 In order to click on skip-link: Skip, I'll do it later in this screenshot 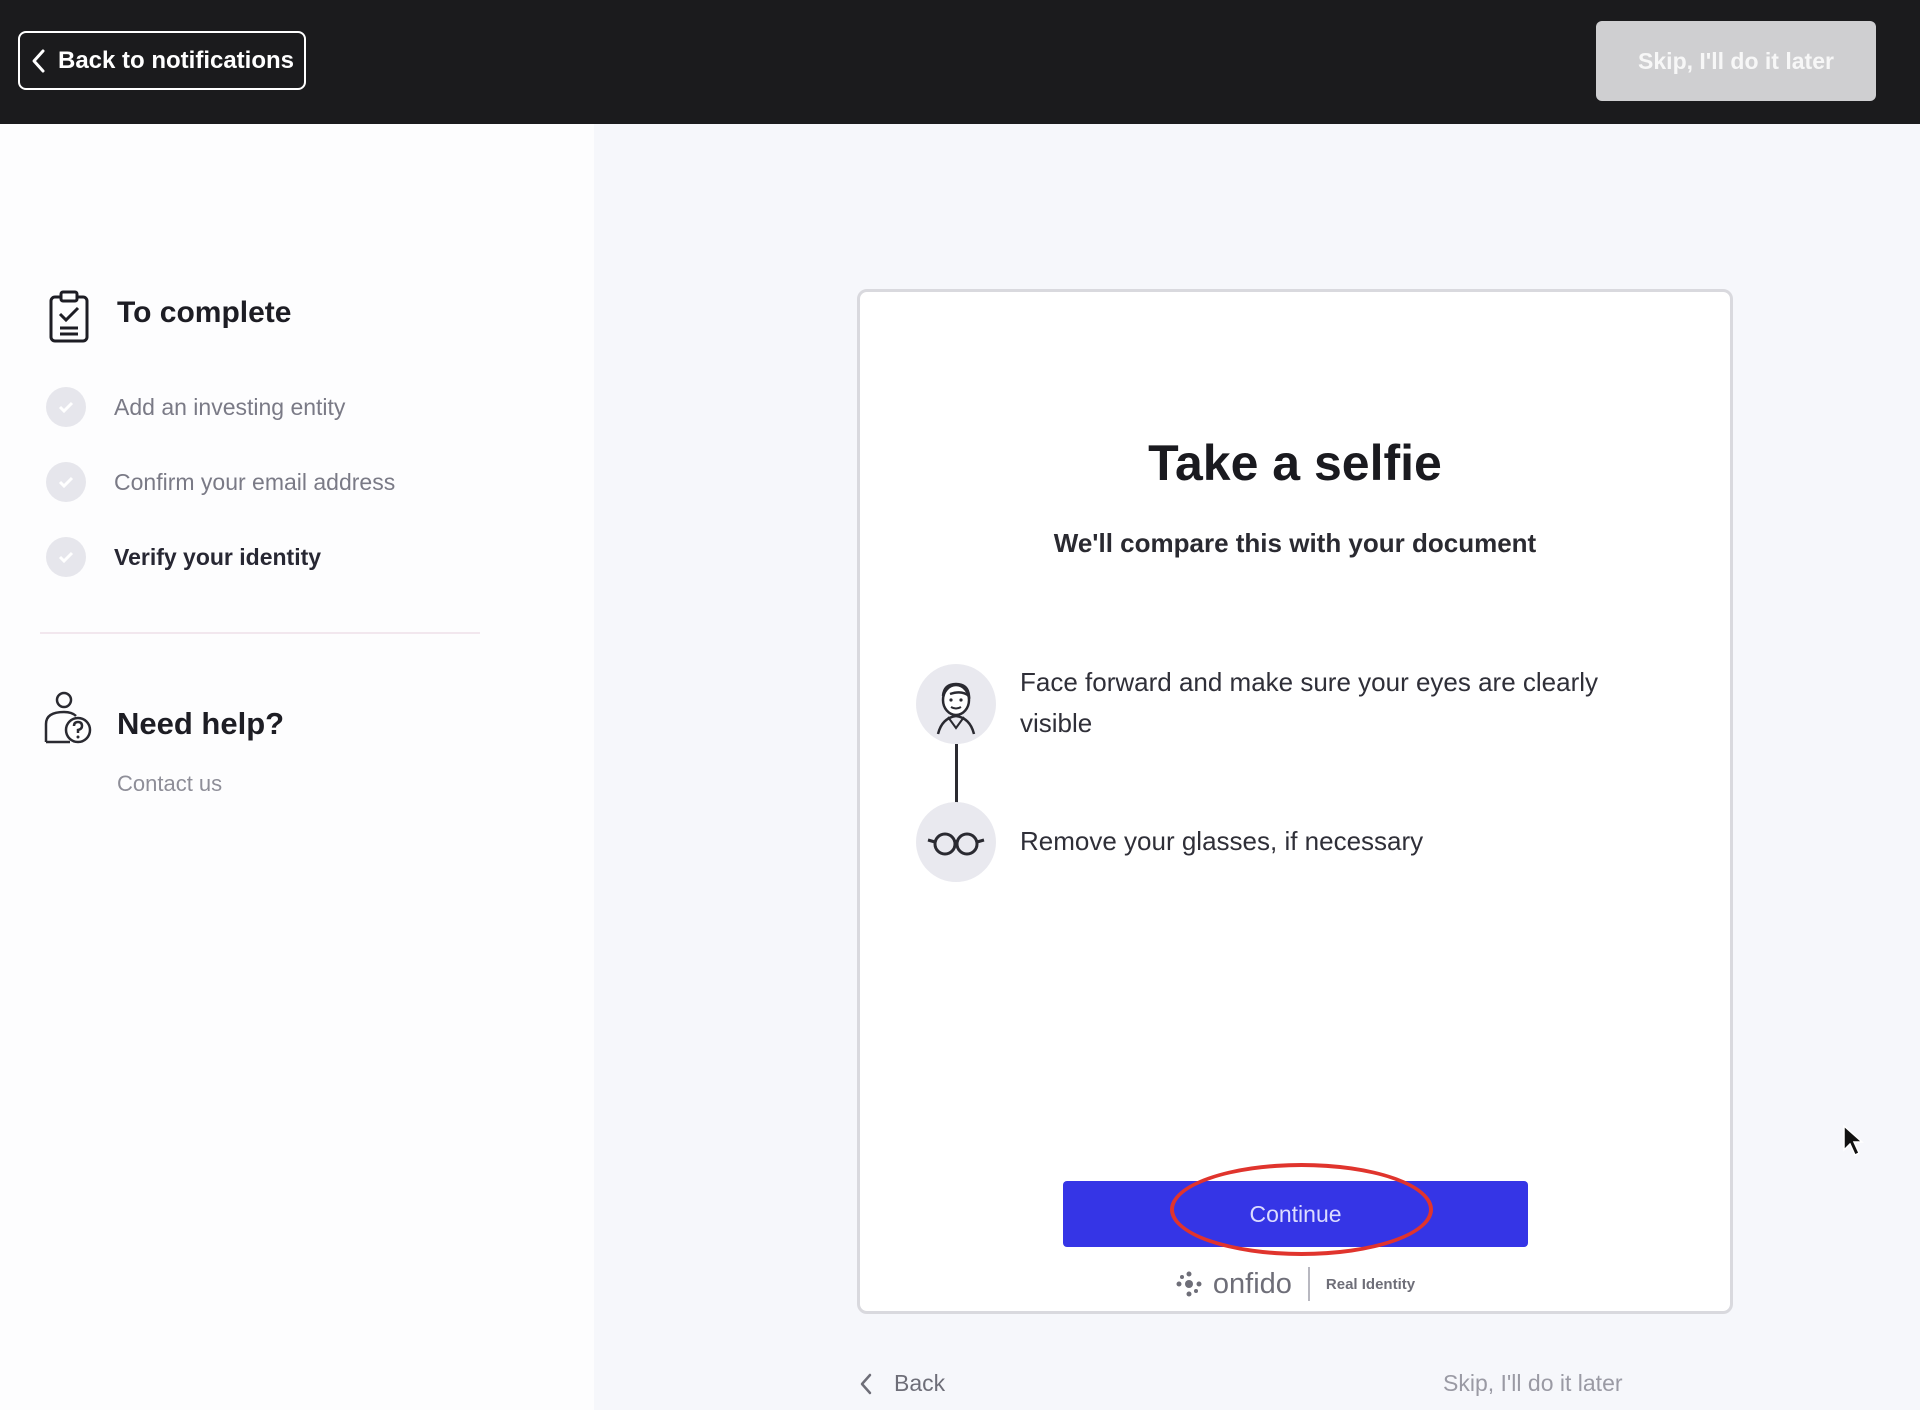, I will do `click(1533, 1383)`.